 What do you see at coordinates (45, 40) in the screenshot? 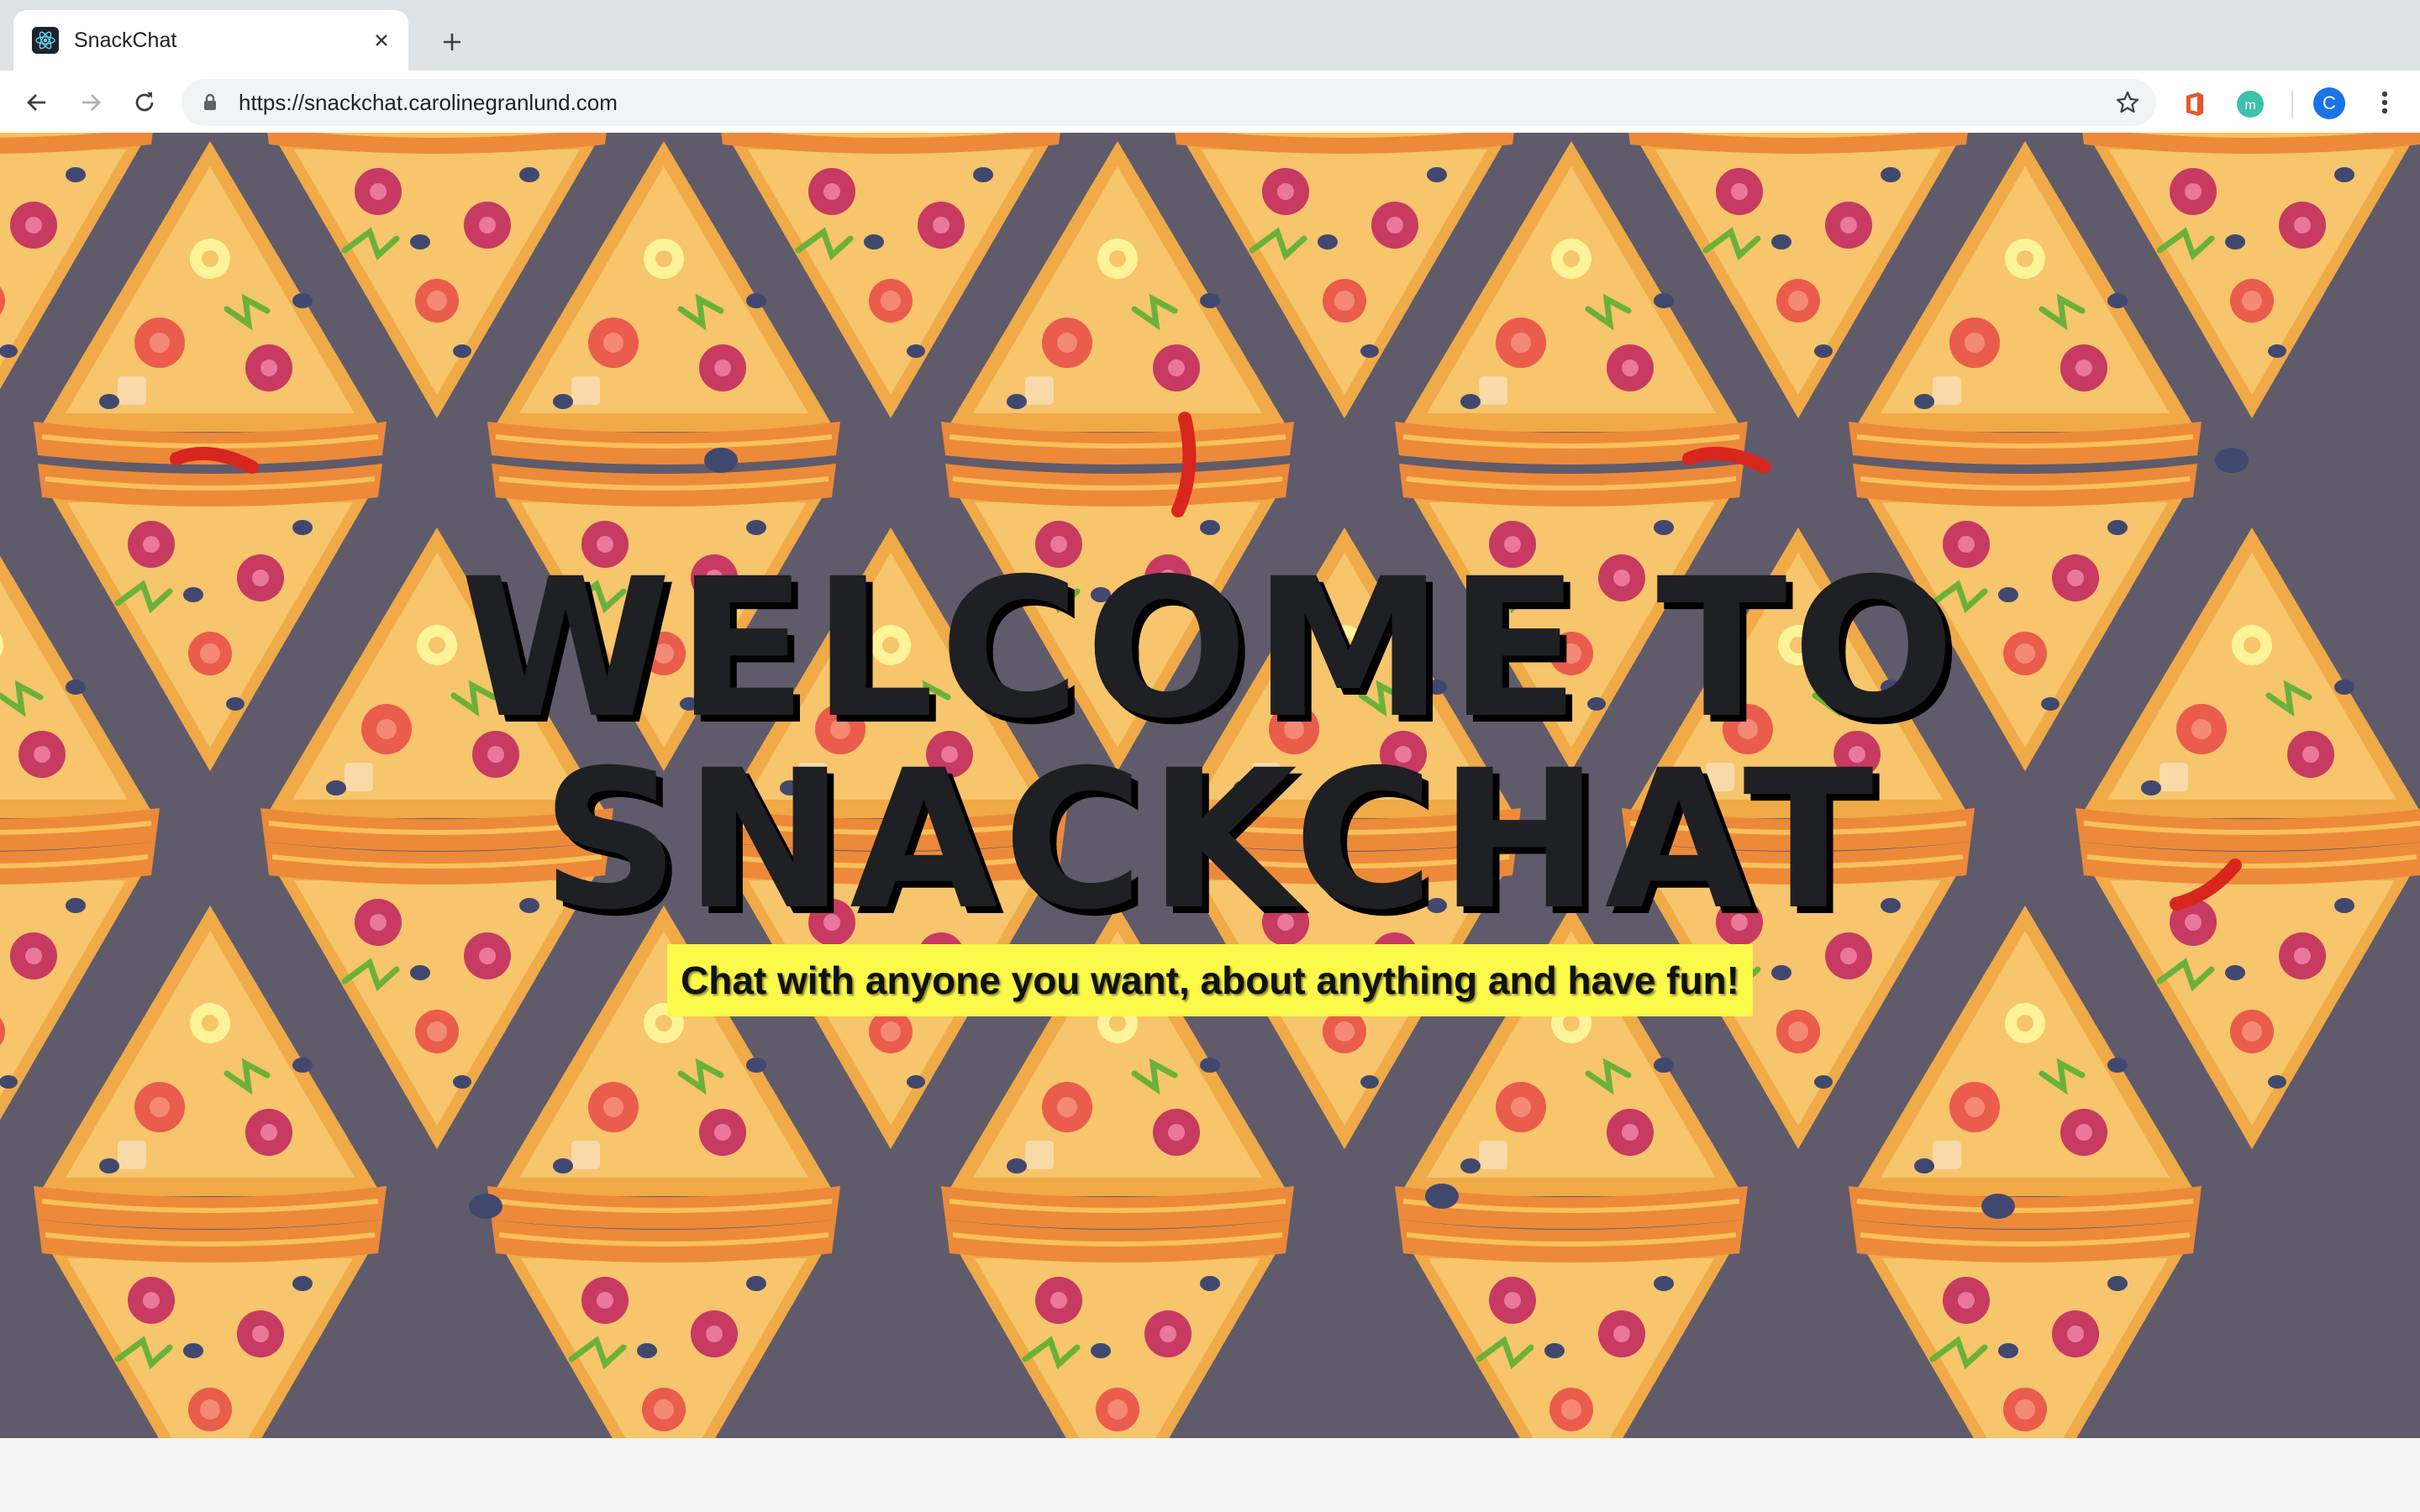
I see `react-atom-icon` at bounding box center [45, 40].